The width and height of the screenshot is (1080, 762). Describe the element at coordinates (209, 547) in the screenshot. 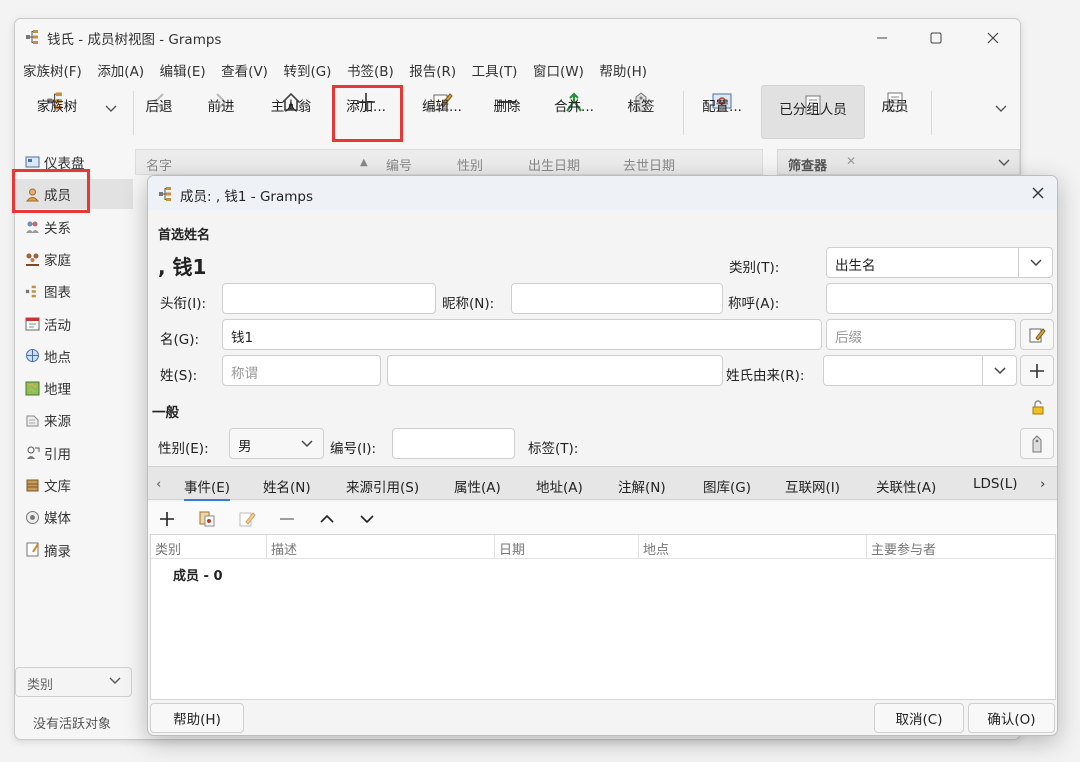

I see `column-event-type: 类别` at that location.